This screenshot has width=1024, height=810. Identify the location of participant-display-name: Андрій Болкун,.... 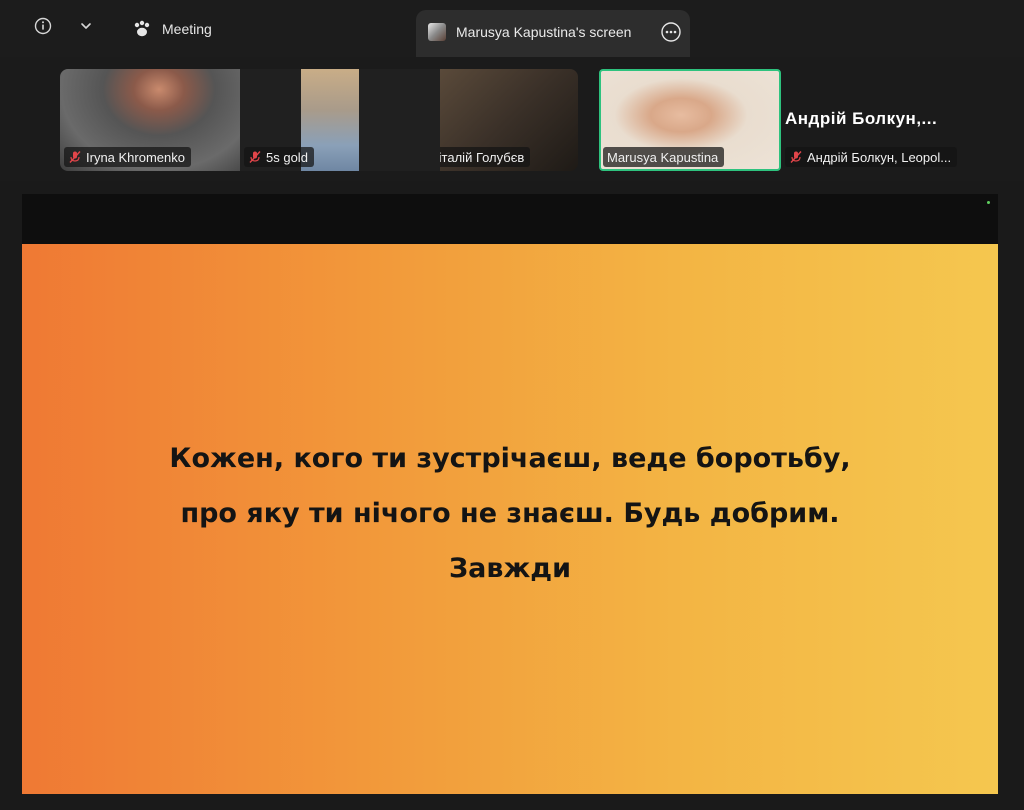
(861, 118).